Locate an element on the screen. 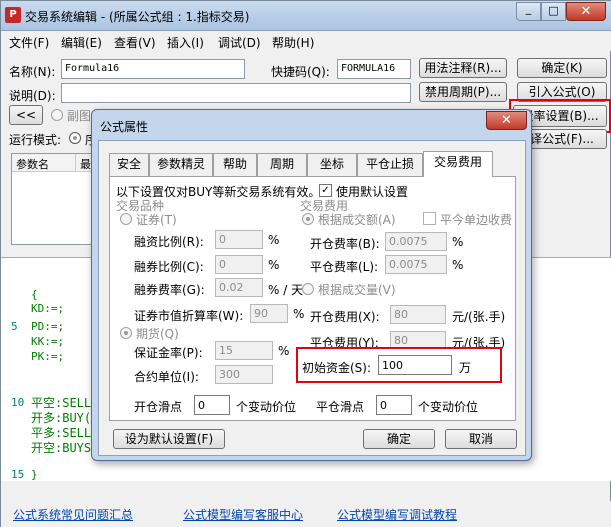 The image size is (611, 527). finance-ratio-field: 0 is located at coordinates (239, 239).